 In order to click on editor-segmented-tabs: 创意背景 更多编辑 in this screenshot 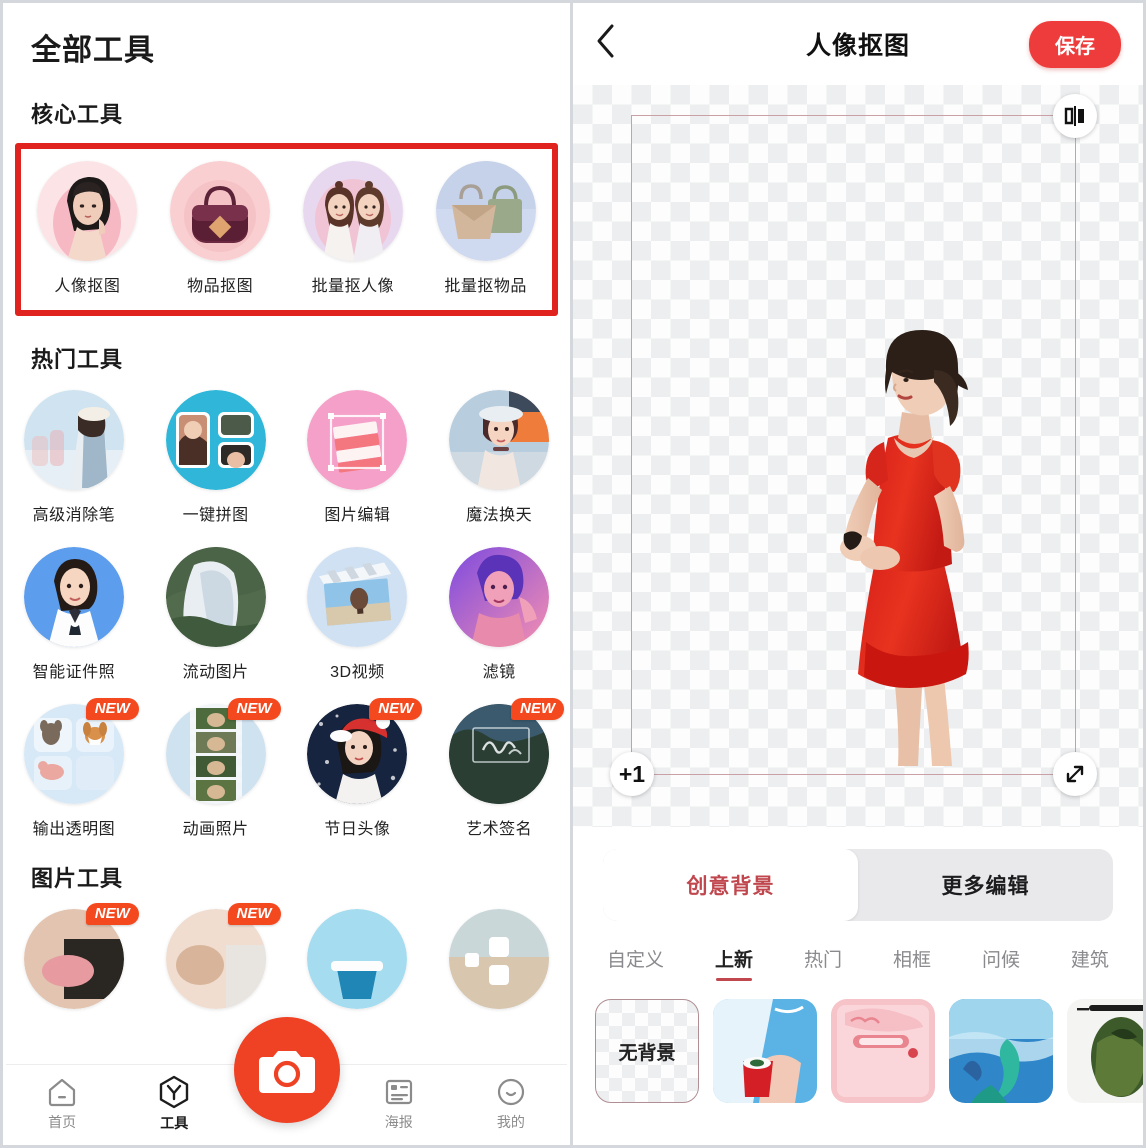, I will do `click(858, 885)`.